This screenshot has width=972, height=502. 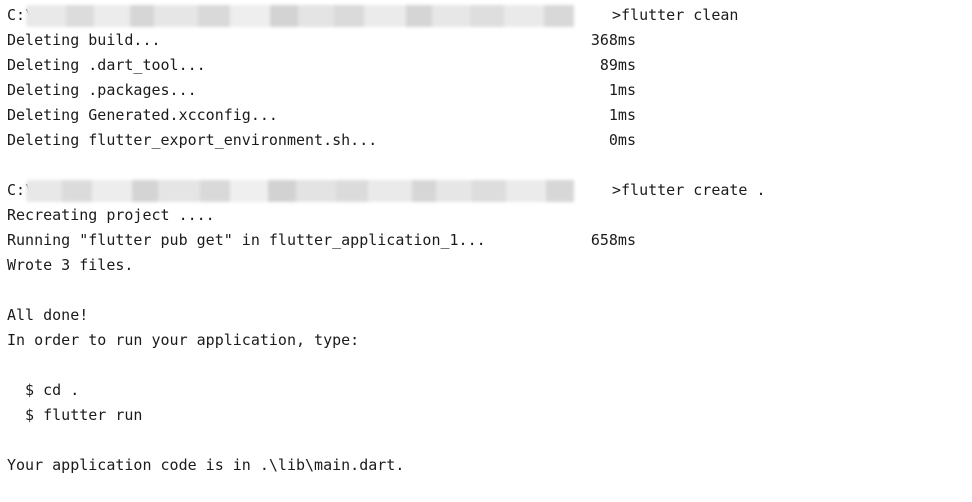 What do you see at coordinates (183, 340) in the screenshot?
I see `instructions-line: In order to run your application, type:` at bounding box center [183, 340].